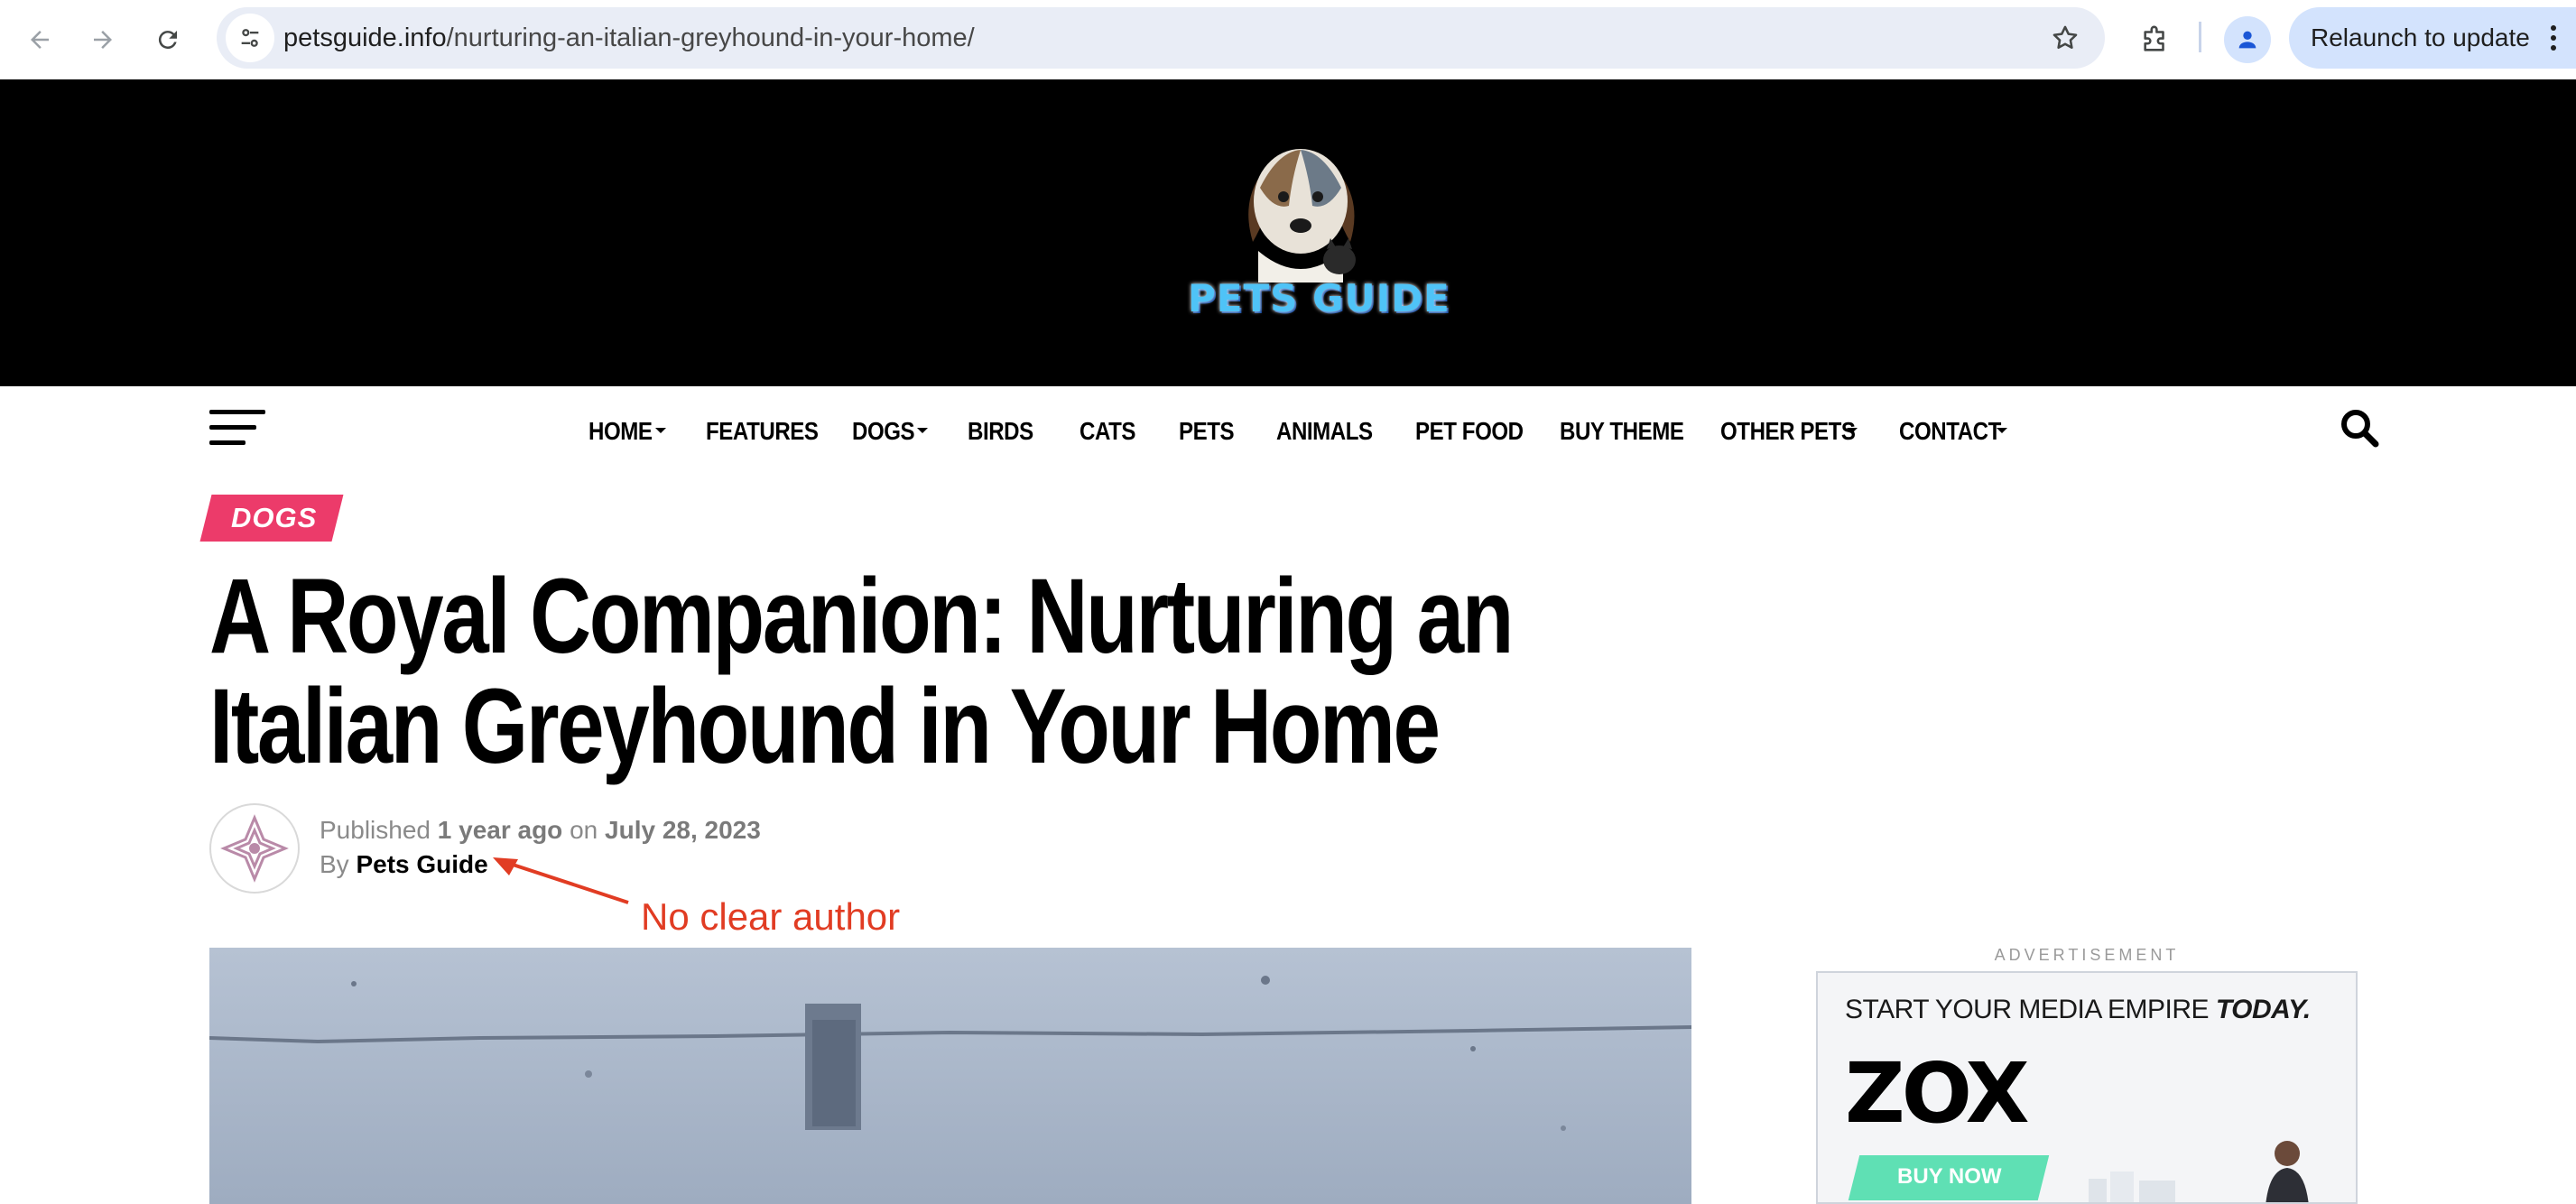 The height and width of the screenshot is (1204, 2576). I want to click on author-meta: By Pets Guide, so click(404, 864).